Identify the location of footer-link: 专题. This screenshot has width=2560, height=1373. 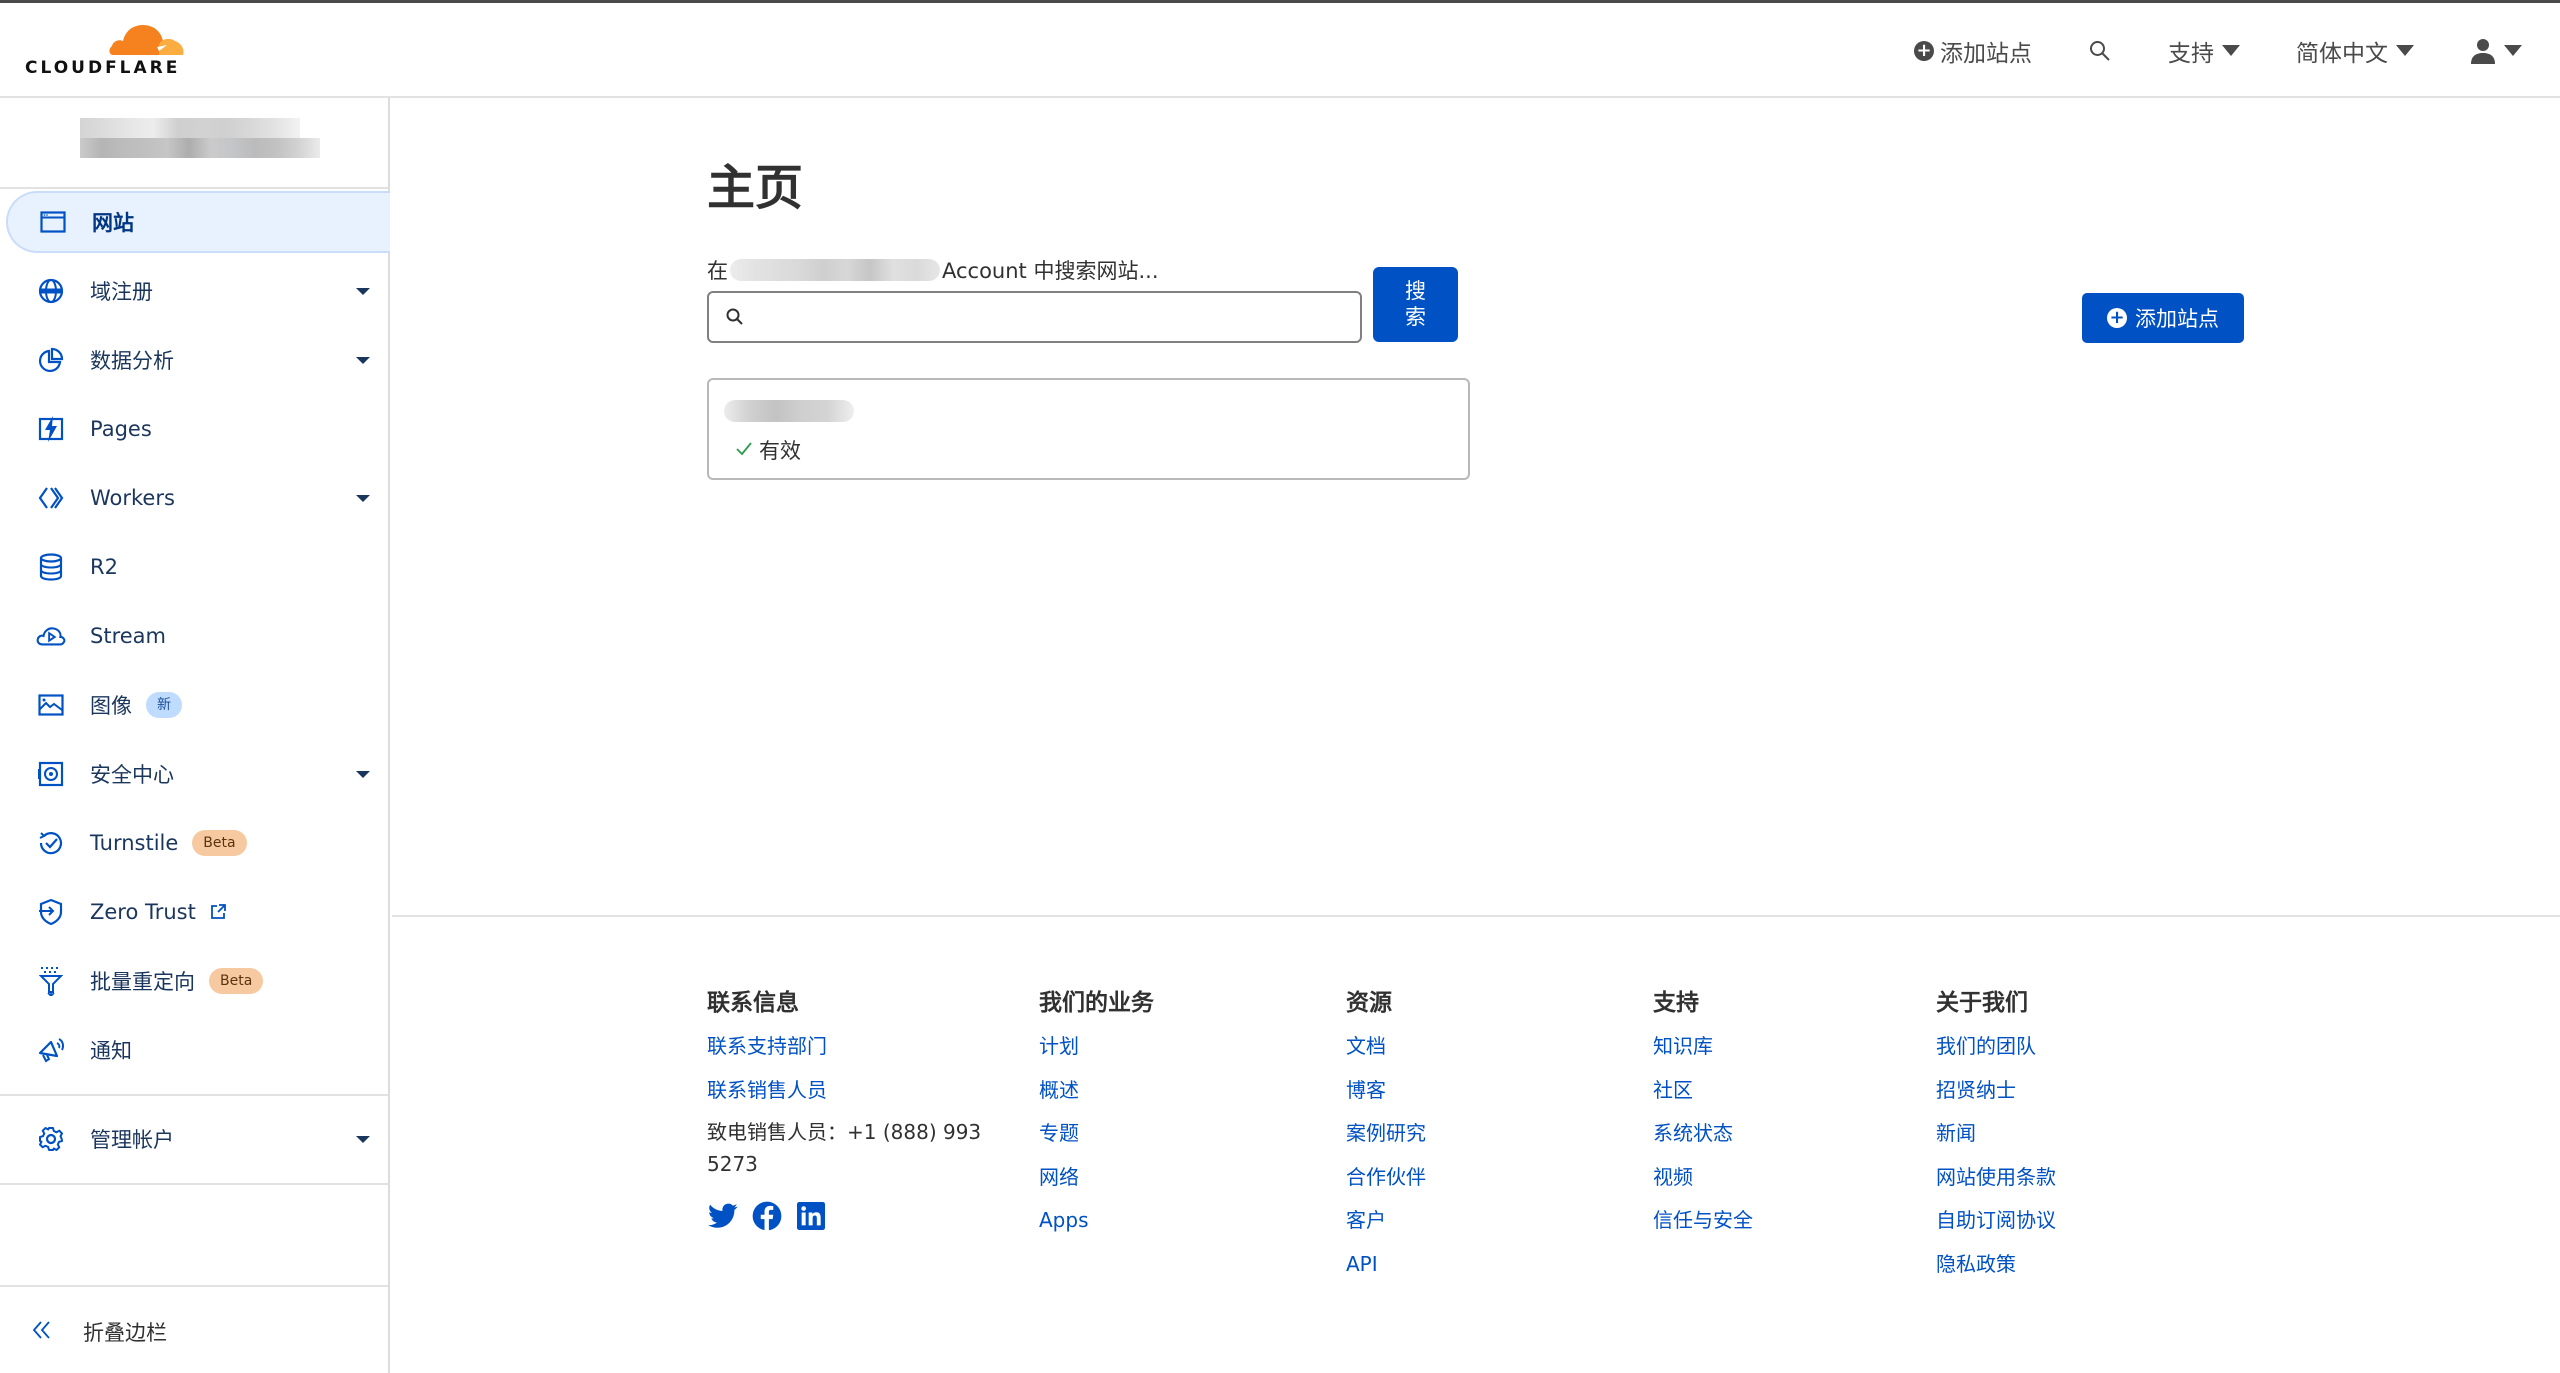
(1096, 1140).